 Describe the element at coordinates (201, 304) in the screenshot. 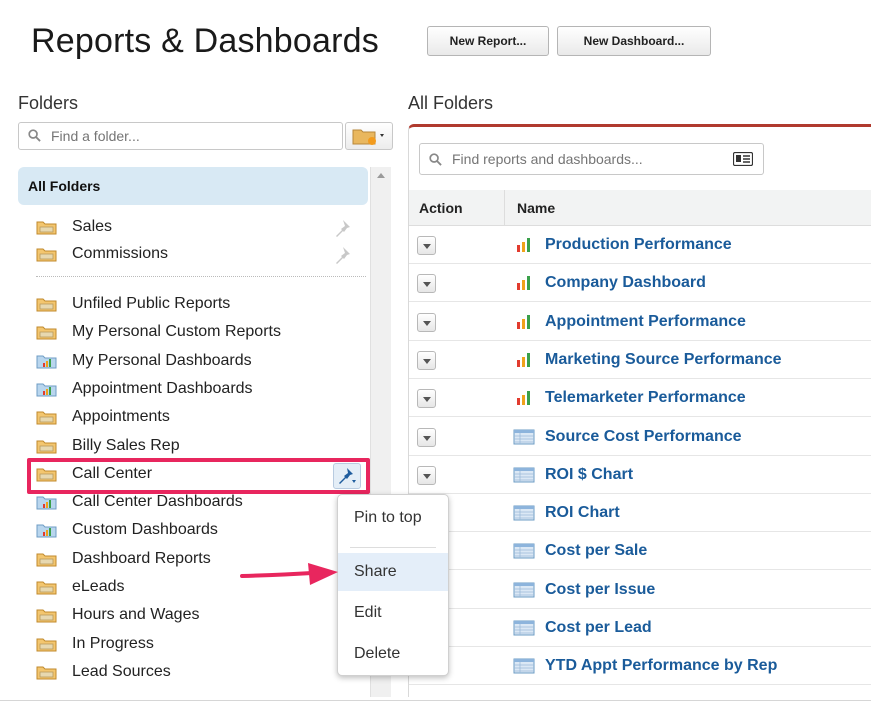

I see `folder-item: Unfiled Public Reports` at that location.